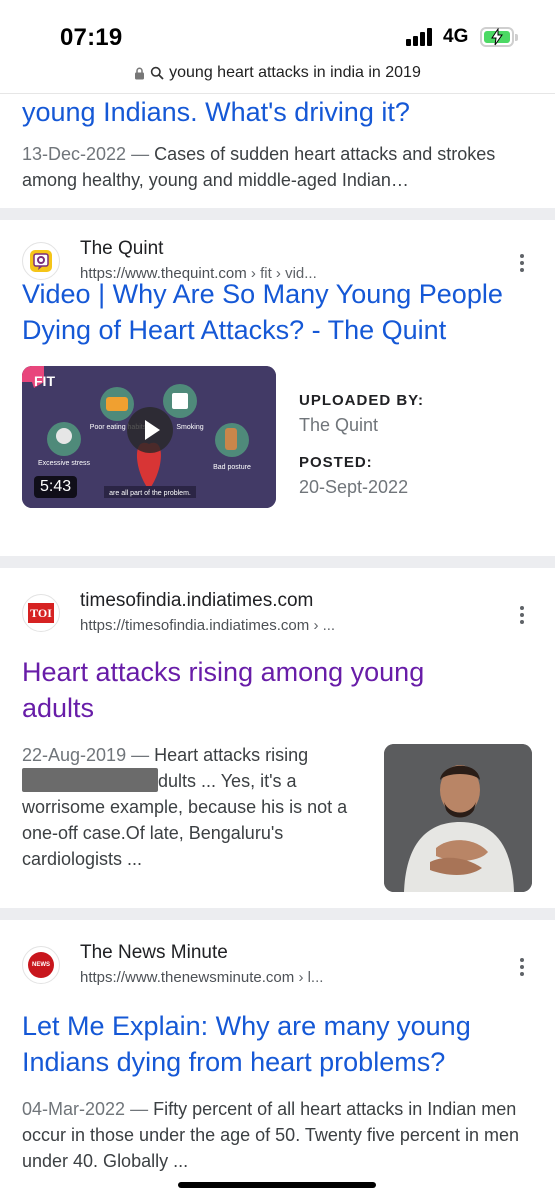 This screenshot has height=1200, width=555. What do you see at coordinates (197, 600) in the screenshot?
I see `site-name: timesofindia.indiatimes.com` at bounding box center [197, 600].